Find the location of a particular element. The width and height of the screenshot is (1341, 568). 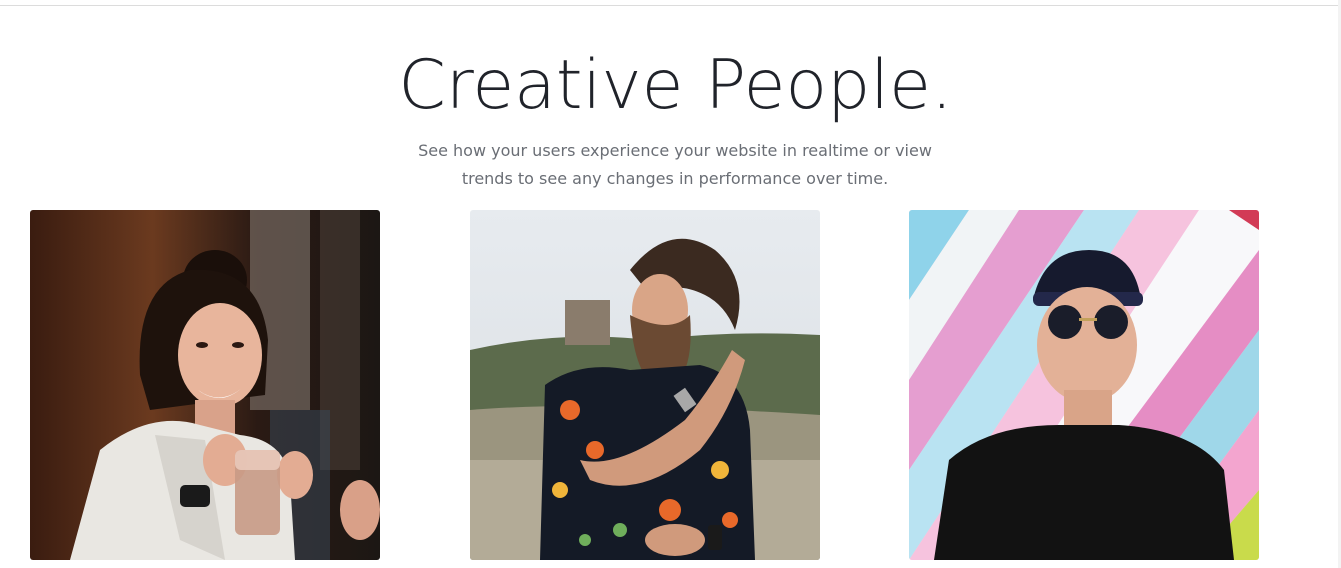

section-title: Creative People. is located at coordinates (675, 85).